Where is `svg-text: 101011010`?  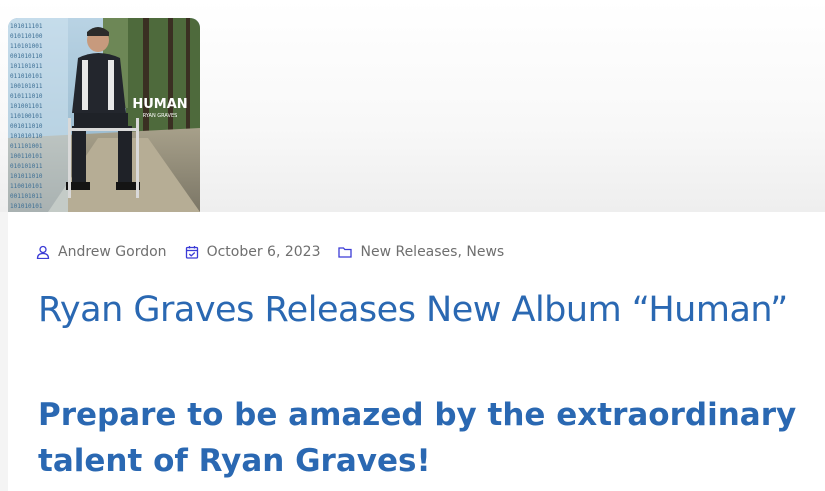 svg-text: 101011010 is located at coordinates (26, 176).